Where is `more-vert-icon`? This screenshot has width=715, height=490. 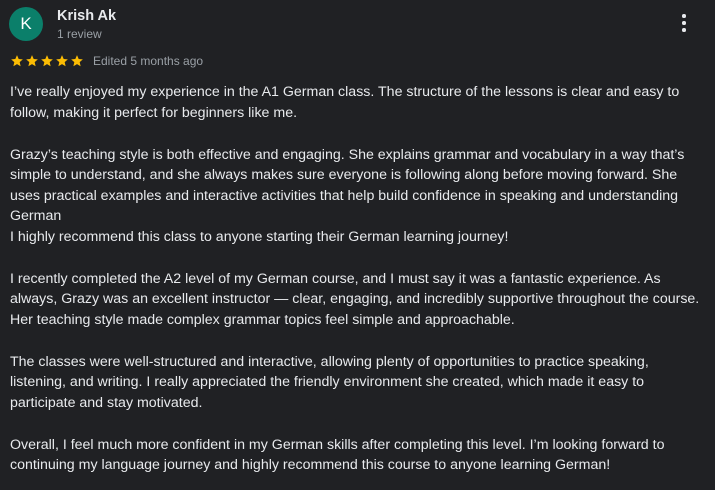 more-vert-icon is located at coordinates (684, 25).